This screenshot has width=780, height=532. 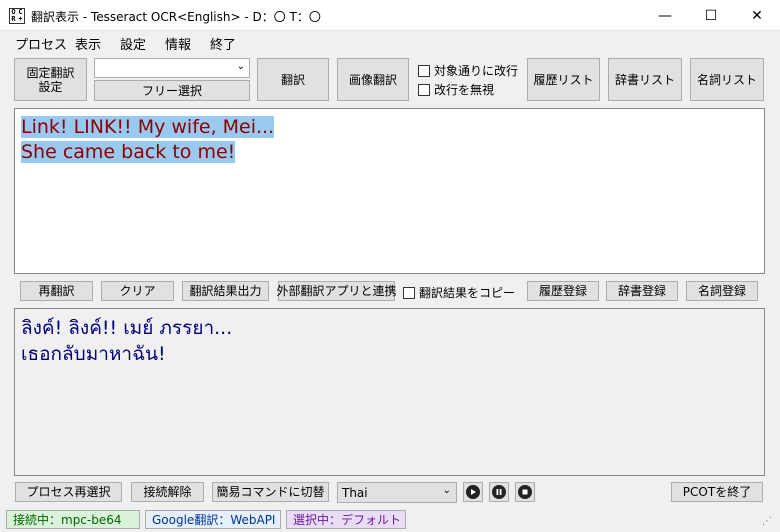 I want to click on play-button, so click(x=473, y=492).